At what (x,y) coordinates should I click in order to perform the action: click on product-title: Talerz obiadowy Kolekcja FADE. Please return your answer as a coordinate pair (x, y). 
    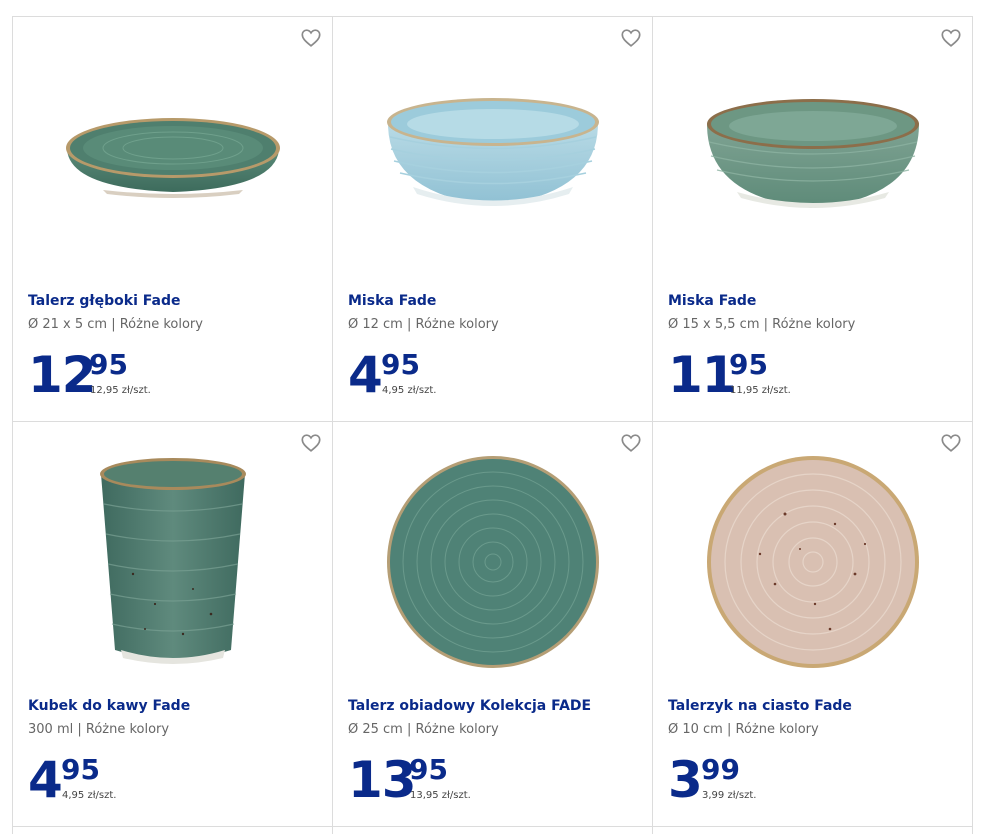
    Looking at the image, I should click on (469, 706).